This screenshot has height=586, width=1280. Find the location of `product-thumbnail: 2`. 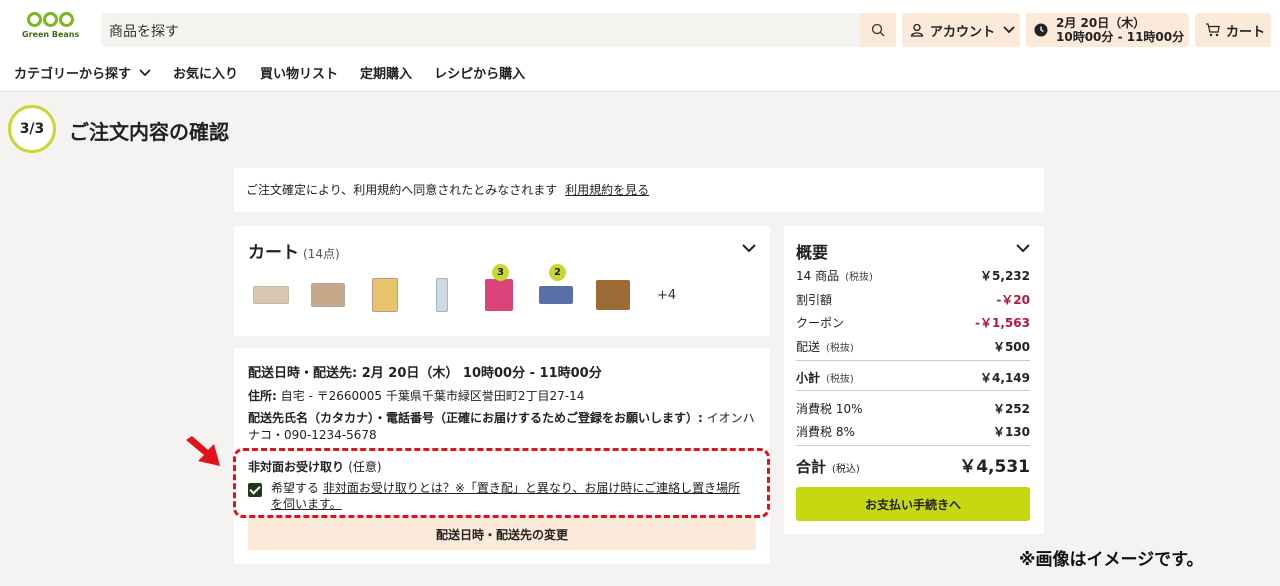

product-thumbnail: 2 is located at coordinates (556, 289).